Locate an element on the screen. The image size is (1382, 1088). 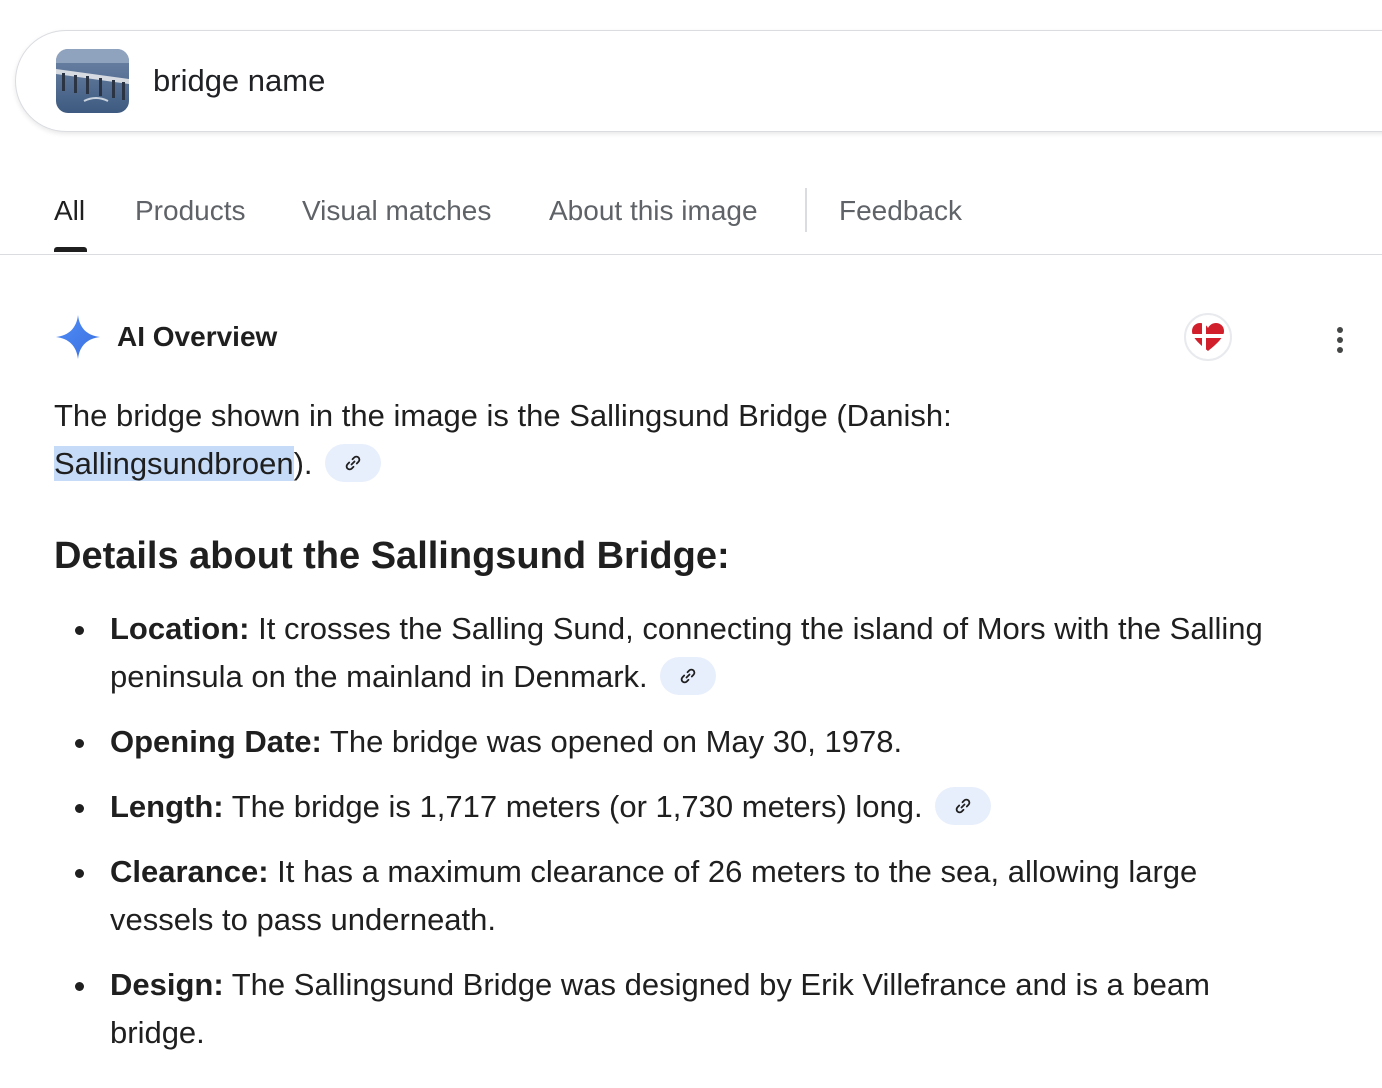
tab-about-this-image: About this image is located at coordinates (653, 211).